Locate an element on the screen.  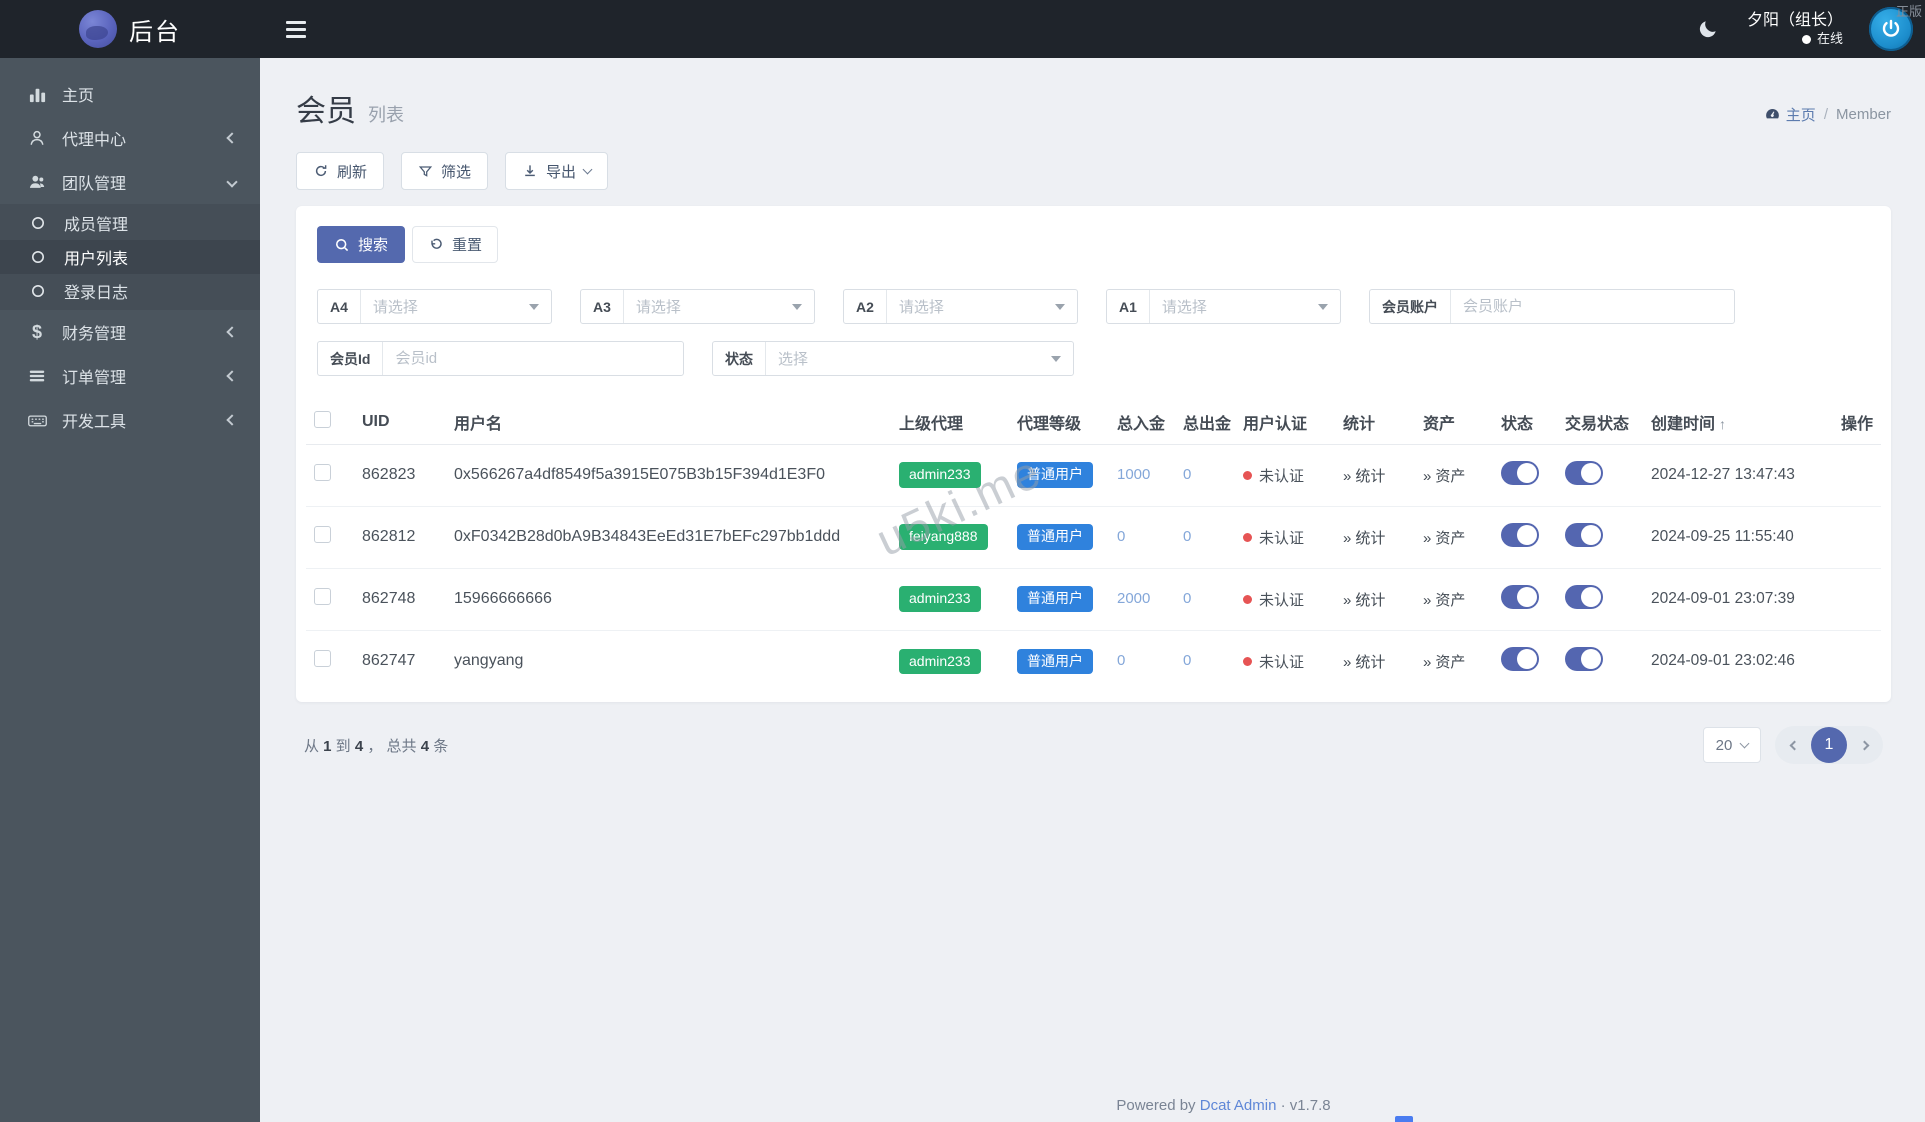
logo-icon is located at coordinates (98, 29).